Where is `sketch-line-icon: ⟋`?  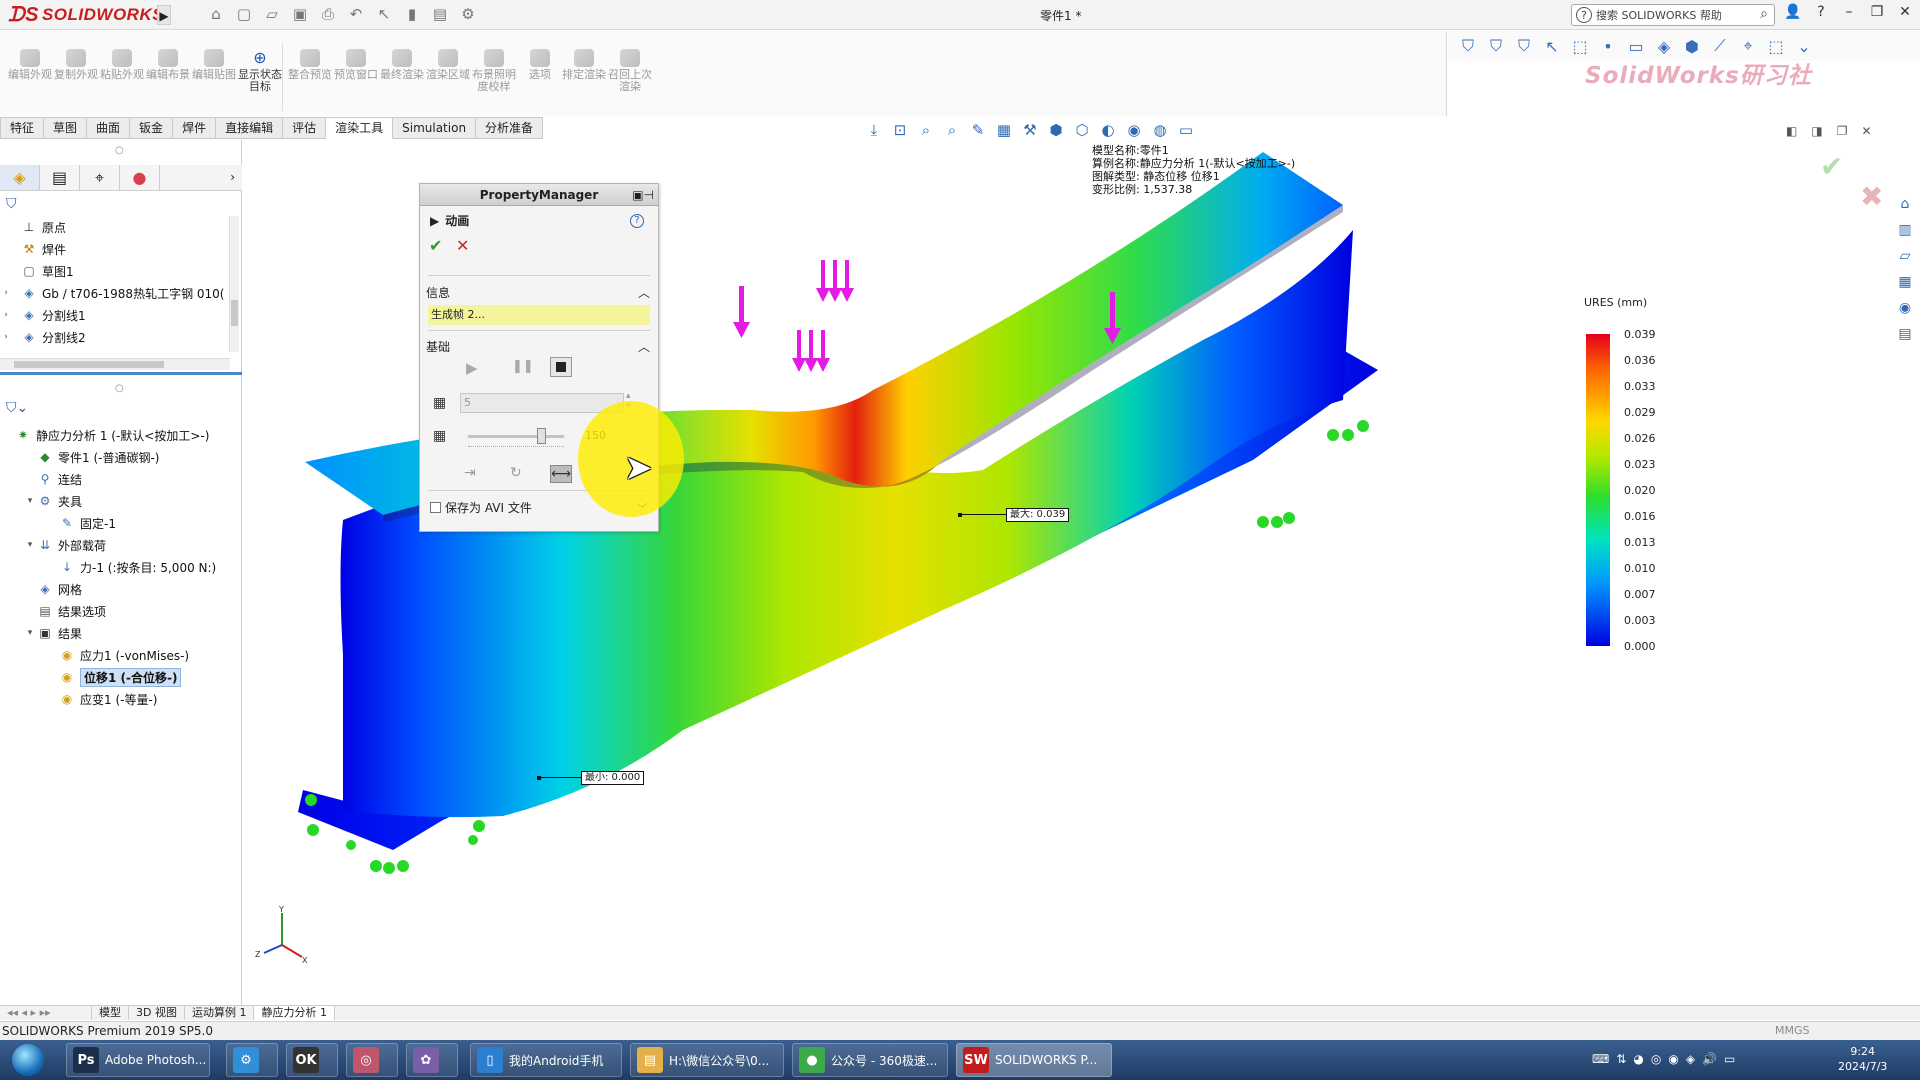
sketch-line-icon: ⟋ is located at coordinates (1720, 46).